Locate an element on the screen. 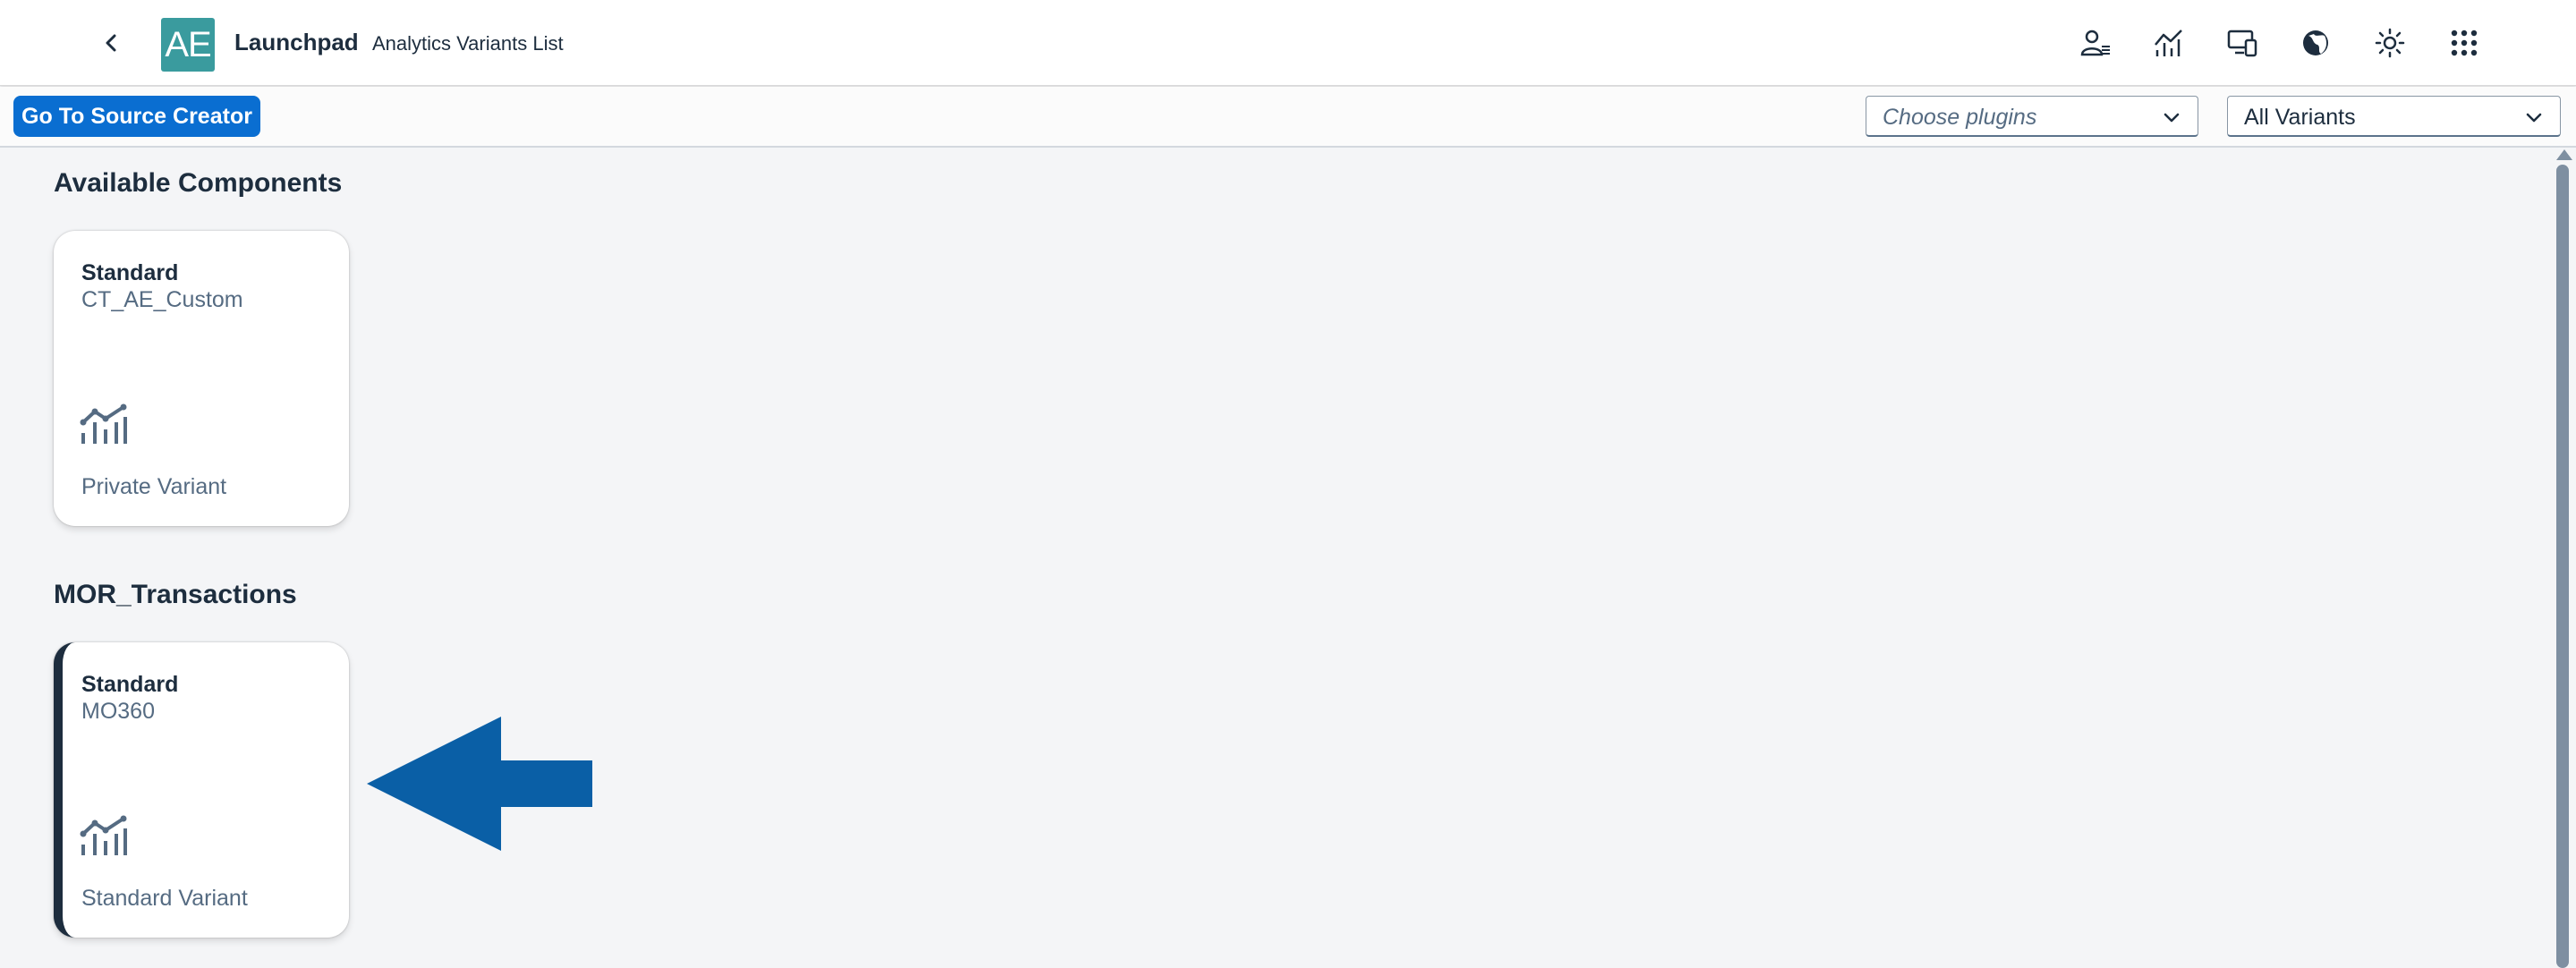 The image size is (2576, 968). card-subtitle: CT_AE_Custom is located at coordinates (162, 299).